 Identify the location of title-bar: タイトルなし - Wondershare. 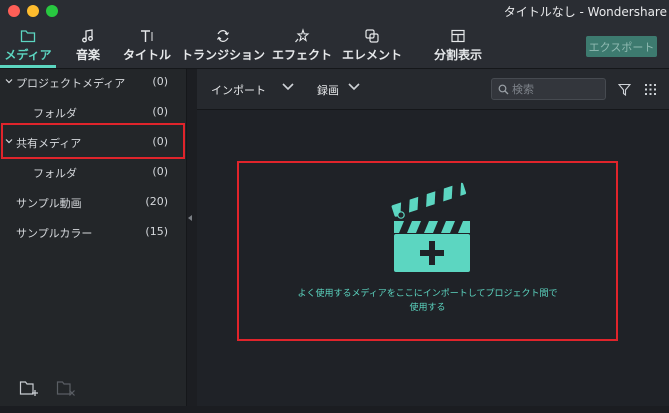
(334, 11).